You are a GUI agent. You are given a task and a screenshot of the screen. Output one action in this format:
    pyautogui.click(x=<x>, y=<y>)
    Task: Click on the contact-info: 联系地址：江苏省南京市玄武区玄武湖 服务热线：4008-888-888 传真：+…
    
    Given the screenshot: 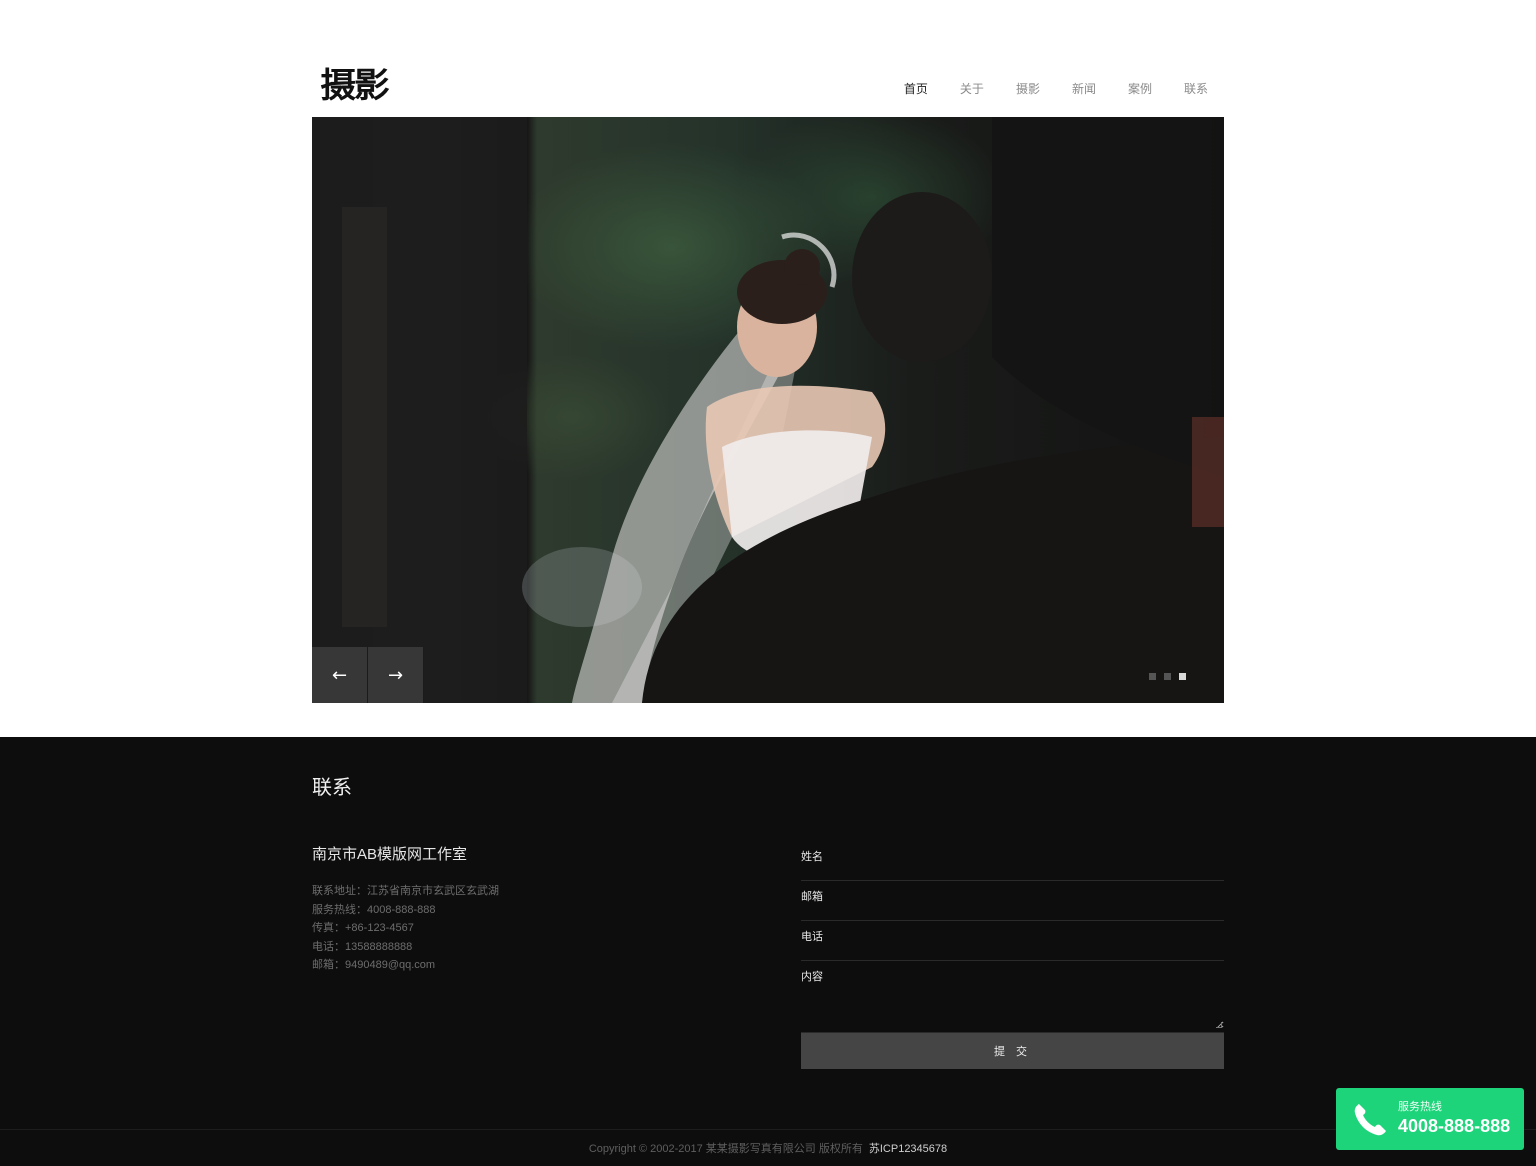 What is the action you would take?
    pyautogui.click(x=405, y=928)
    